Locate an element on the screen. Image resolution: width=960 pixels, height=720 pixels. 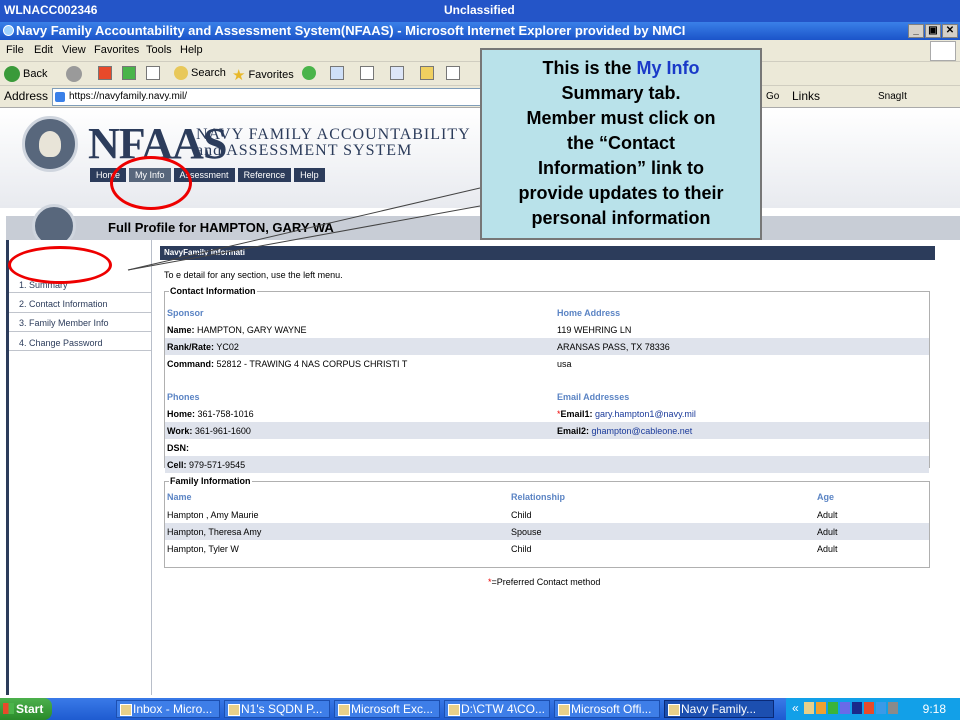
callout-line5: Information” link to is located at coordinates (621, 168).